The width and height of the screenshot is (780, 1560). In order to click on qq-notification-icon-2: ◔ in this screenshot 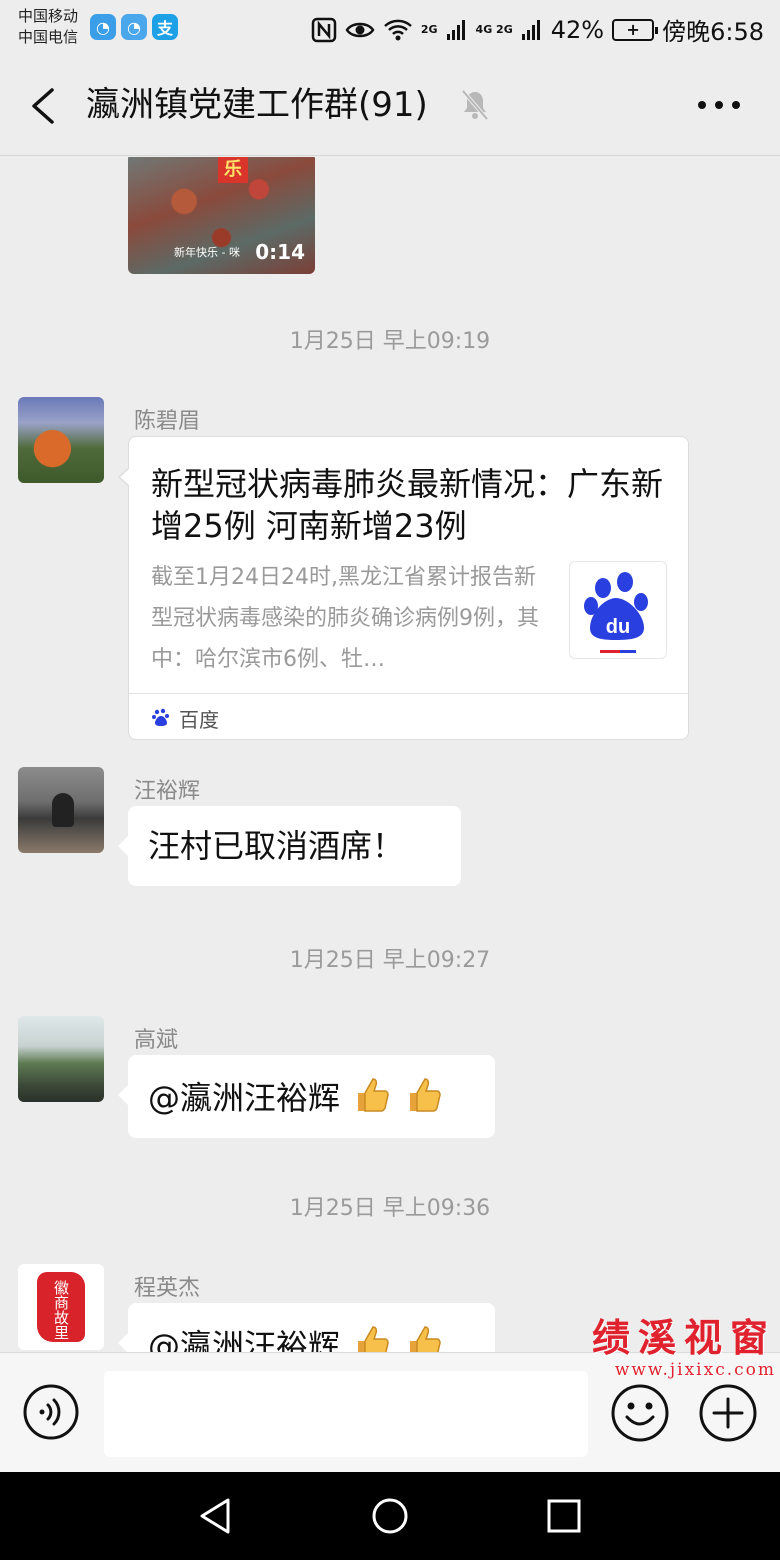, I will do `click(134, 27)`.